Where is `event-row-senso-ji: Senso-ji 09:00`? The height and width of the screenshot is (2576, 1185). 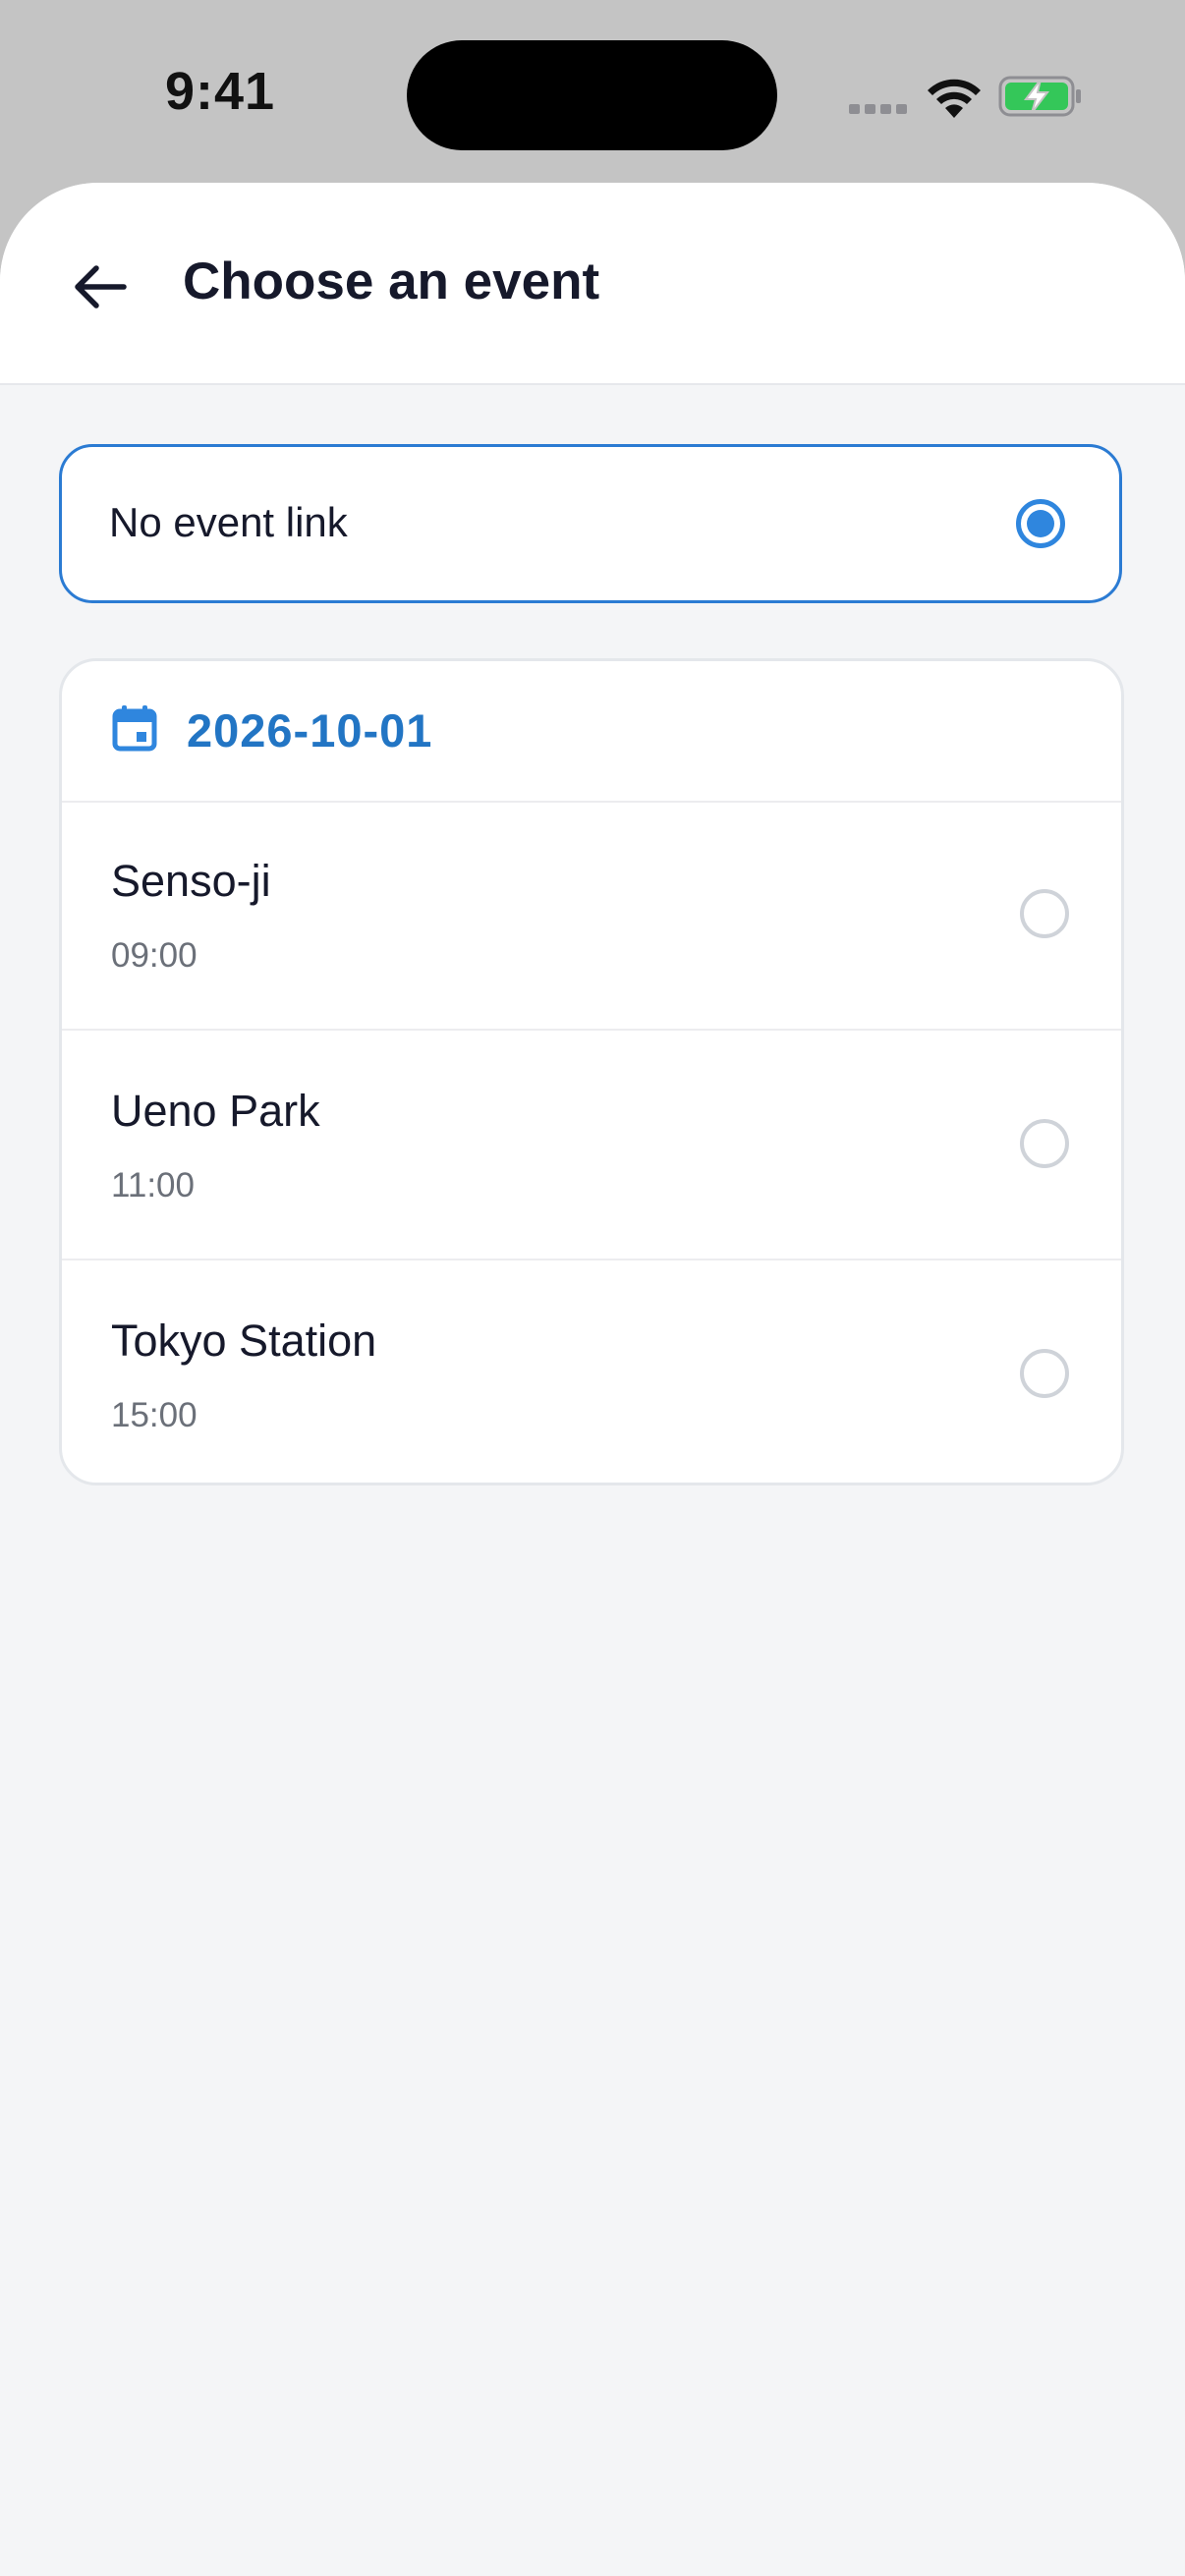
event-row-senso-ji: Senso-ji 09:00 is located at coordinates (592, 916).